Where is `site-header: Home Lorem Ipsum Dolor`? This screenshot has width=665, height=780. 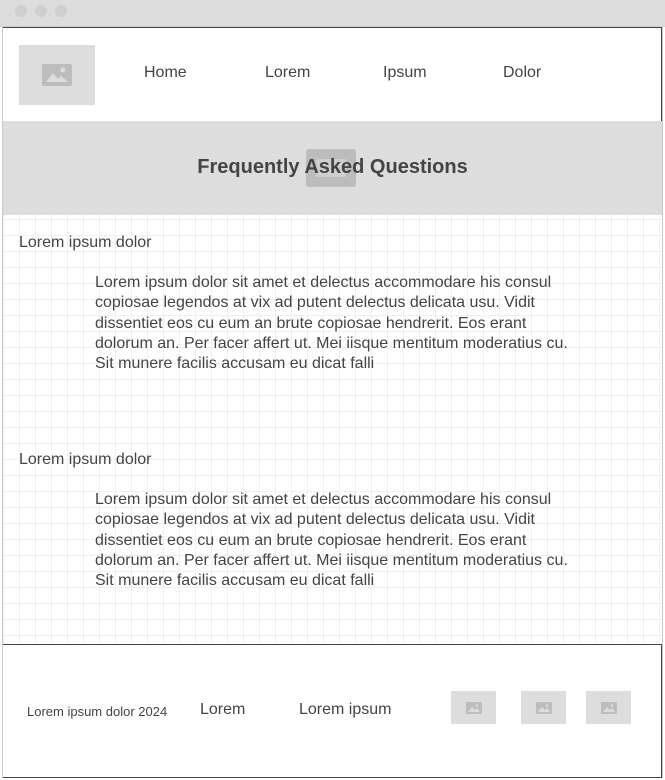
site-header: Home Lorem Ipsum Dolor is located at coordinates (332, 74).